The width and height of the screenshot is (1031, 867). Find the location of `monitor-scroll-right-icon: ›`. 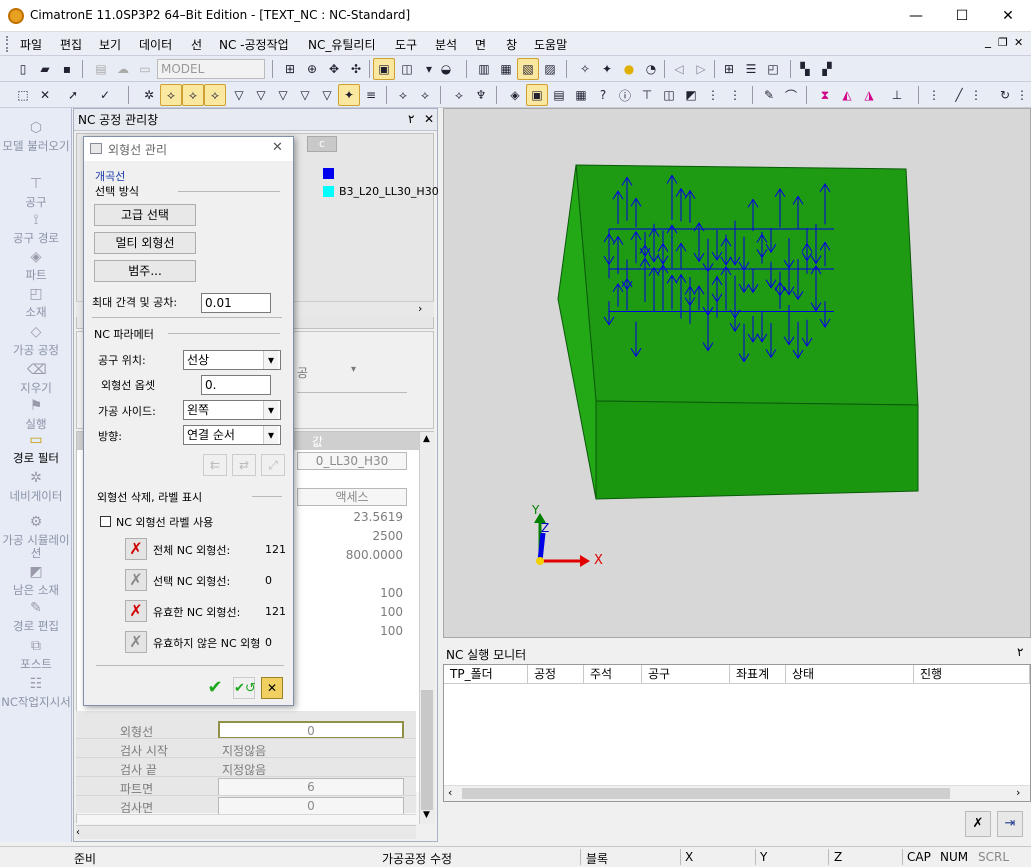

monitor-scroll-right-icon: › is located at coordinates (1018, 792).